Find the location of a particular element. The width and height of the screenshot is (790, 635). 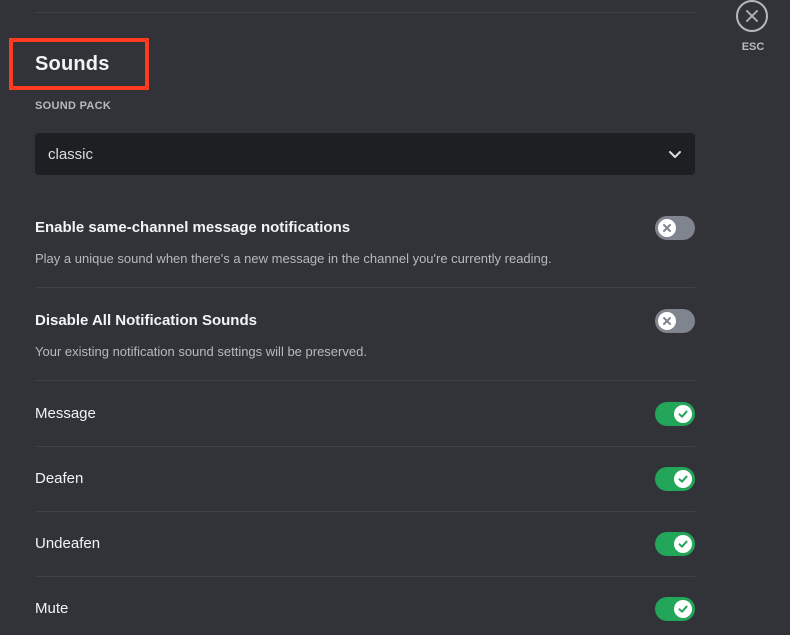

sound-pack-label: SOUND PACK is located at coordinates (73, 106).